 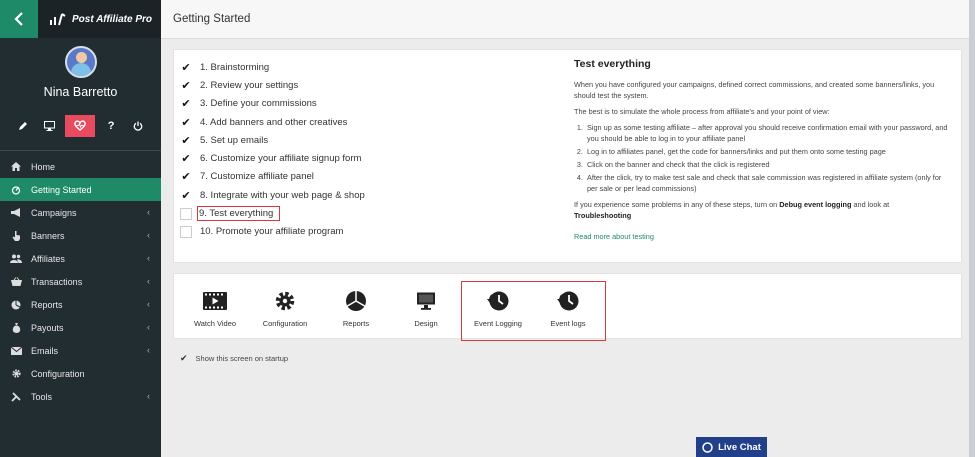 I want to click on pencil-icon, so click(x=23, y=126).